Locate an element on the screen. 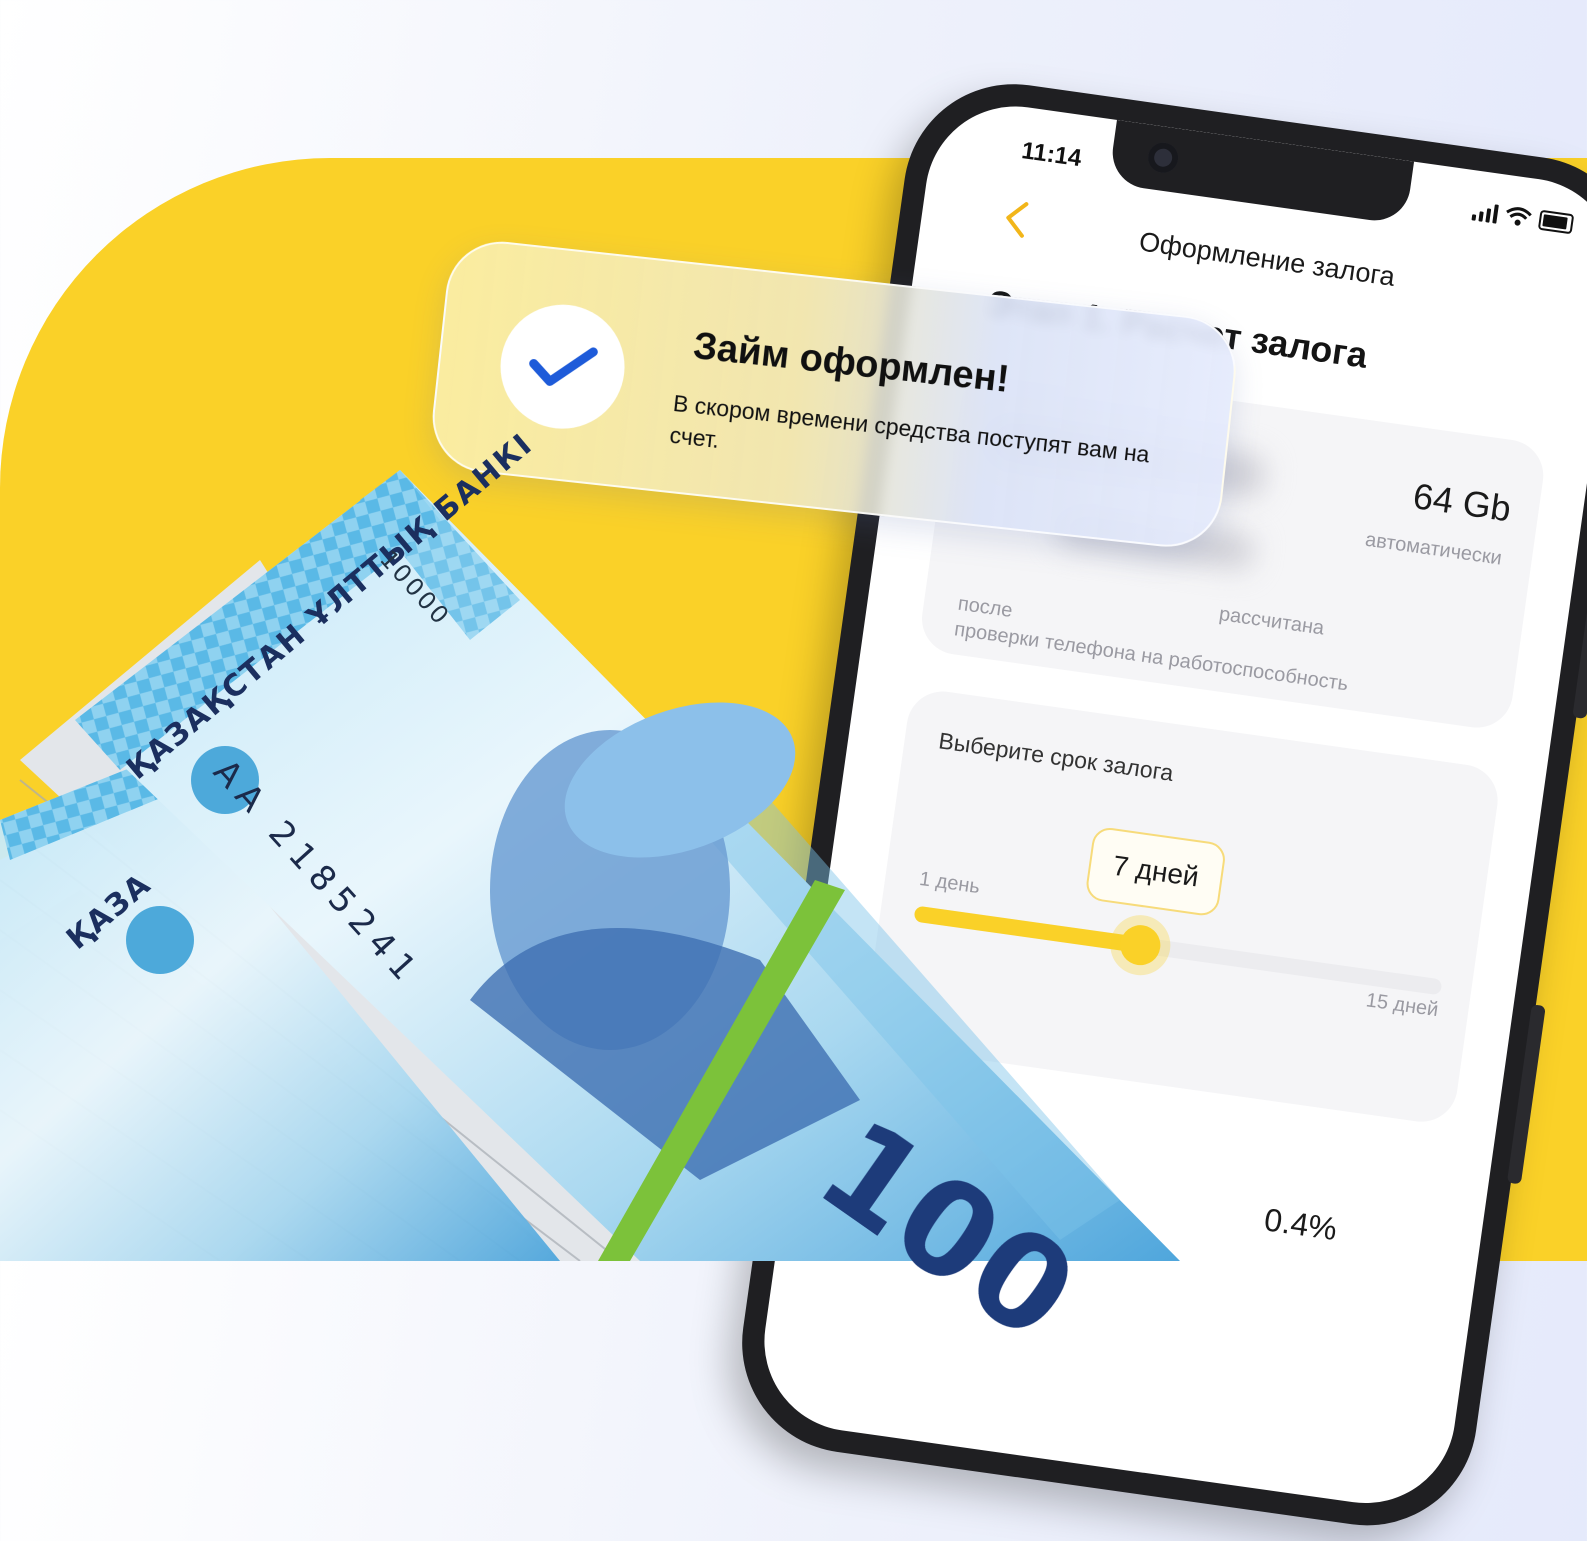 The width and height of the screenshot is (1587, 1541). wifi-icon is located at coordinates (1519, 216).